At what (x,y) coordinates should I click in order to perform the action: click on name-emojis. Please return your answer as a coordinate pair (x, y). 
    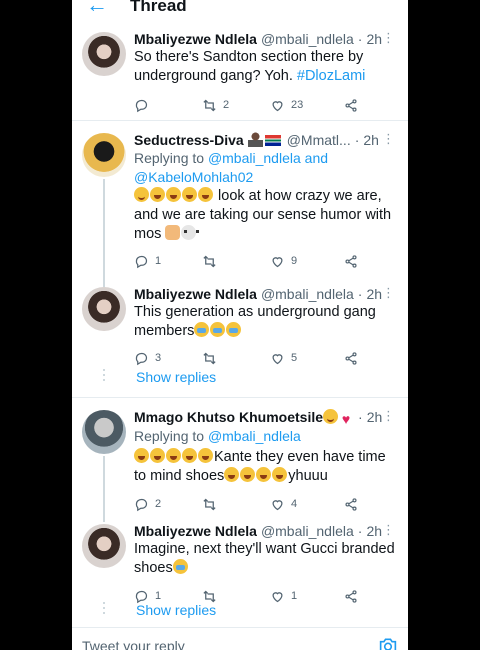
    Looking at the image, I should click on (265, 140).